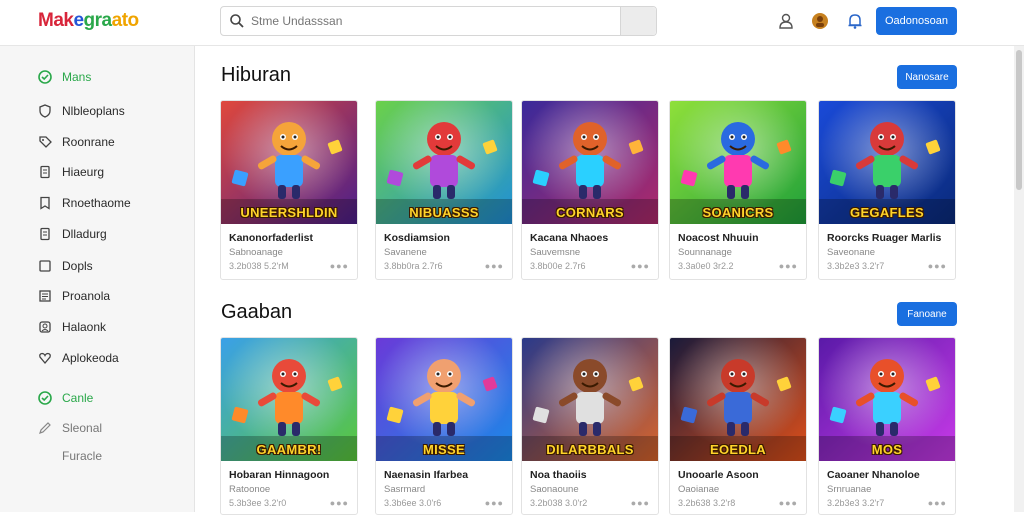 Image resolution: width=1024 pixels, height=515 pixels. I want to click on game-title: Kacana Nhaoes, so click(594, 238).